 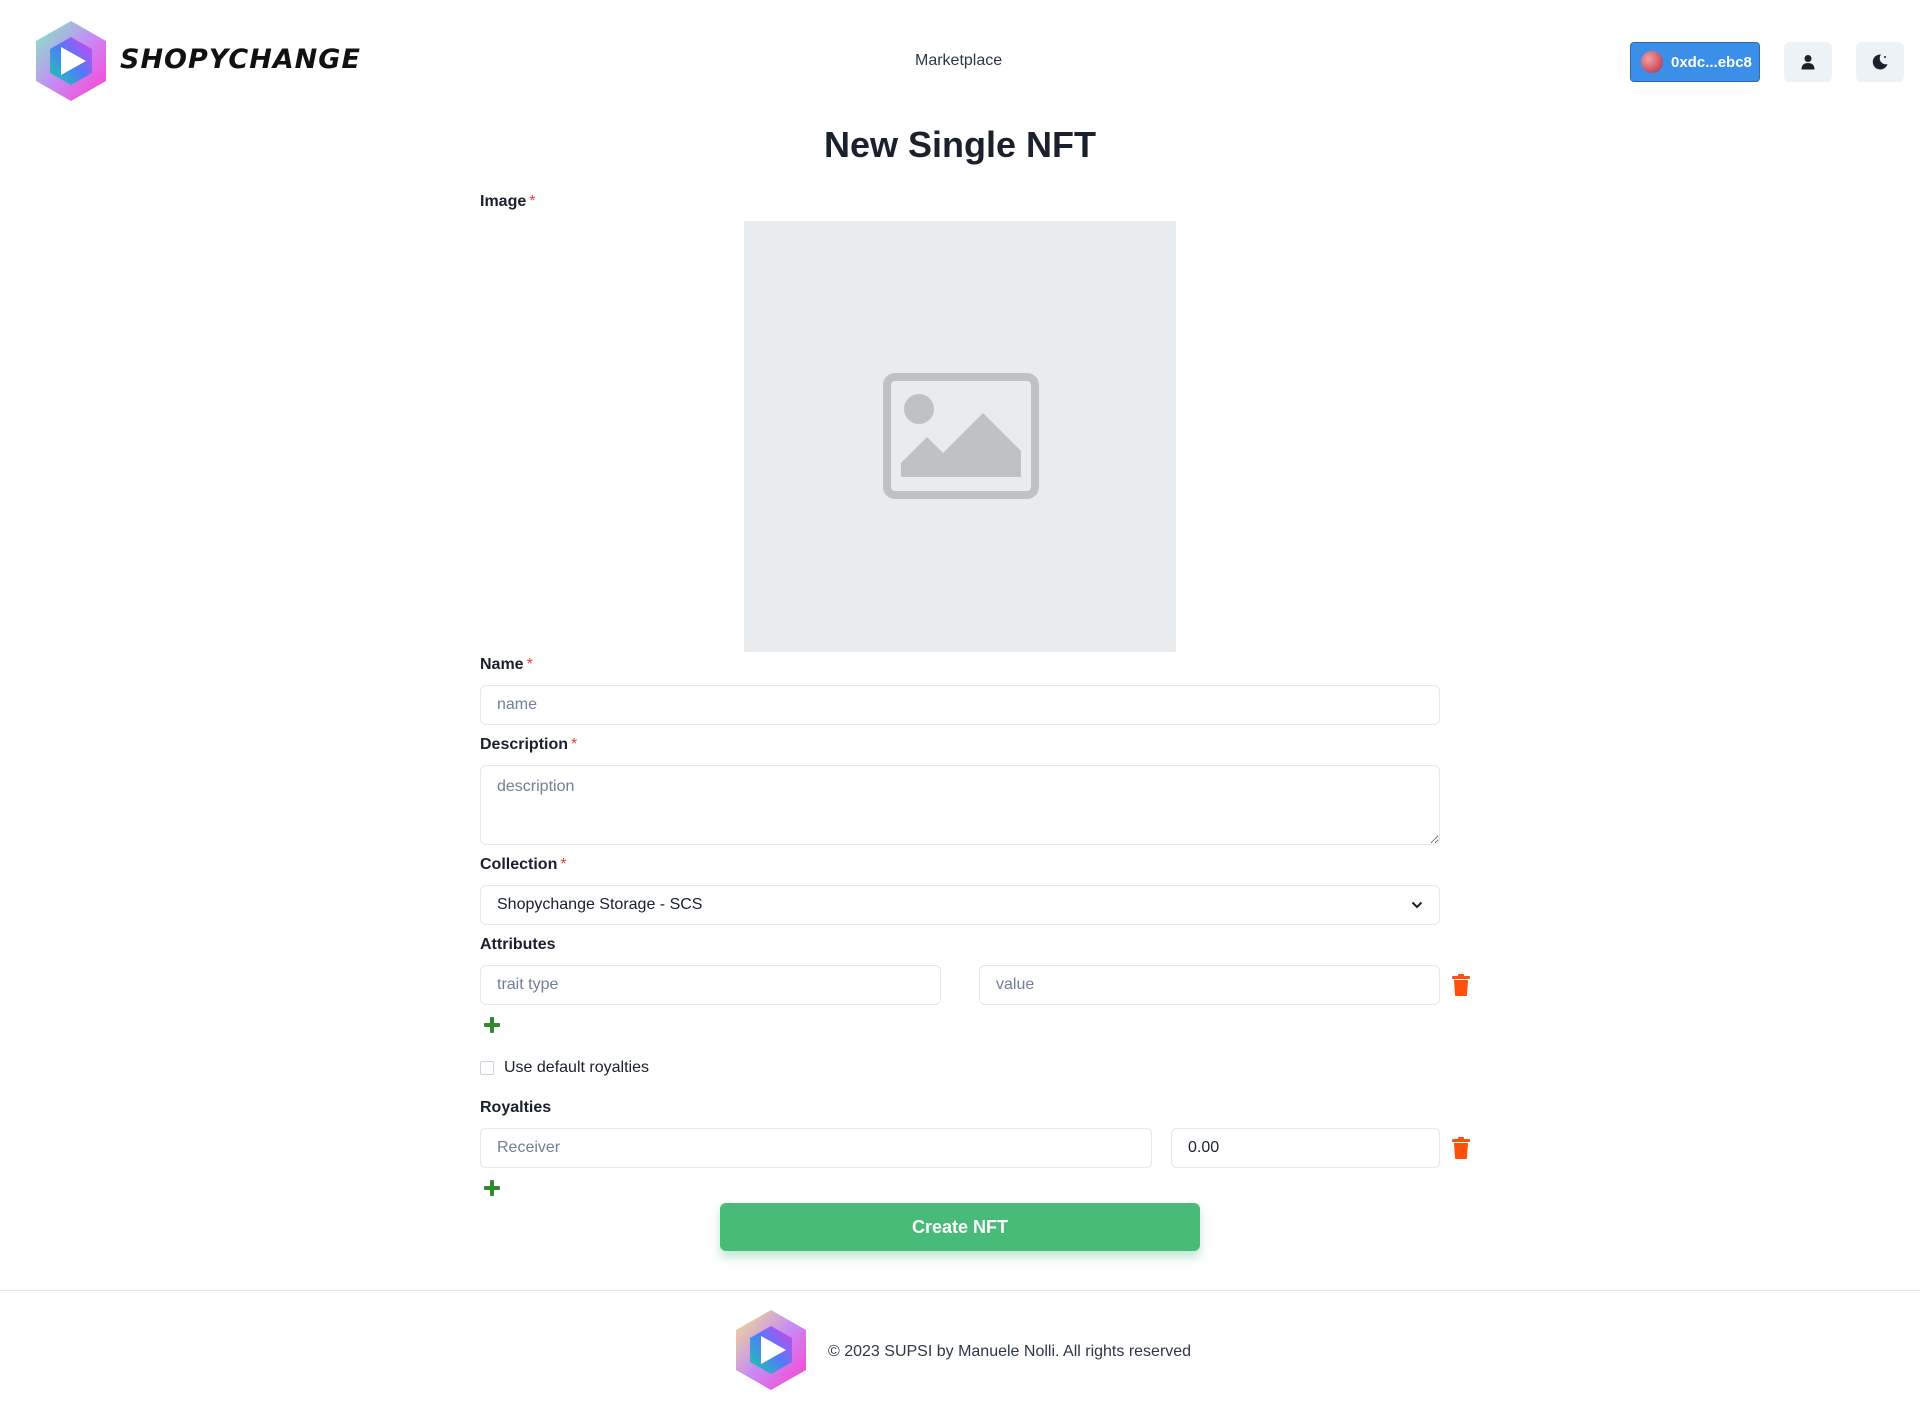 What do you see at coordinates (960, 1227) in the screenshot?
I see `create-nft-button: Create NFT` at bounding box center [960, 1227].